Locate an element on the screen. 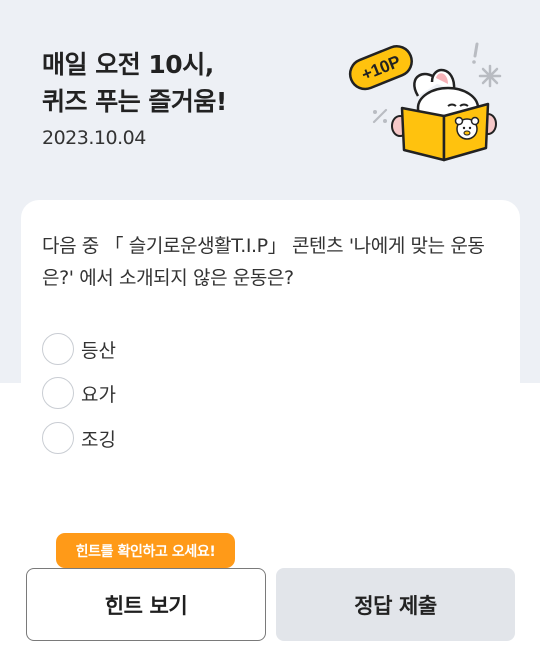 This screenshot has height=652, width=540. percent-icon is located at coordinates (380, 116).